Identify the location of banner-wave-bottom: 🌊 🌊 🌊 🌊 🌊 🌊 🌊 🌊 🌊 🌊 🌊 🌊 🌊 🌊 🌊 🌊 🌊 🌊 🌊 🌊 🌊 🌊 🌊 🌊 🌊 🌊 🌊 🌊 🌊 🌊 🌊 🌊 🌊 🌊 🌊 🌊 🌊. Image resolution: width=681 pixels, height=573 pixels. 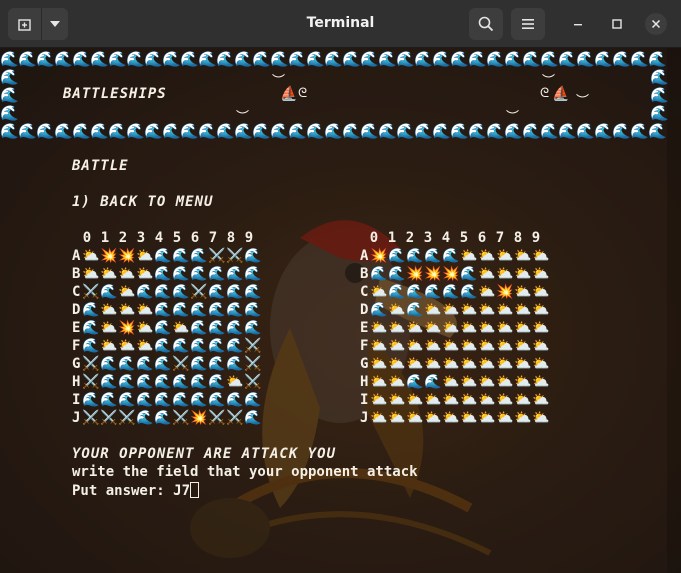
(333, 131).